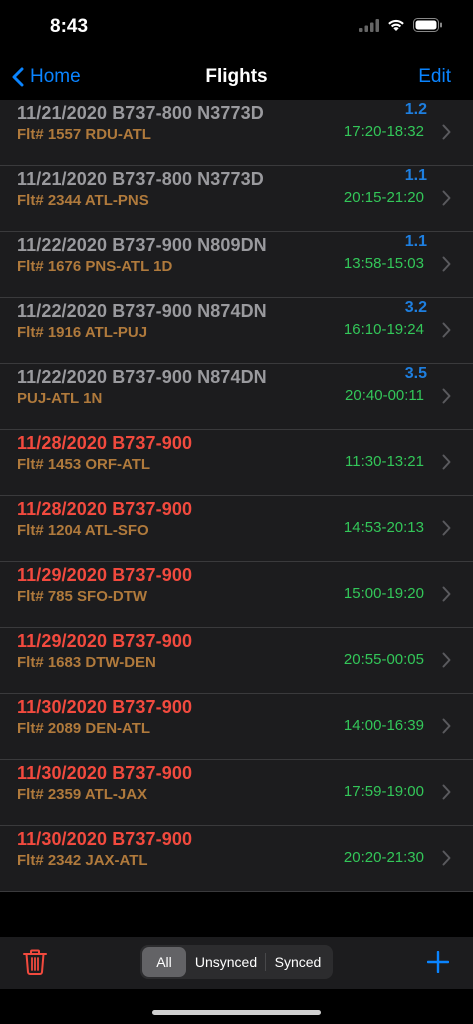 This screenshot has height=1024, width=473. I want to click on flight-route: Flt# 785 SFO-DTW, so click(82, 596).